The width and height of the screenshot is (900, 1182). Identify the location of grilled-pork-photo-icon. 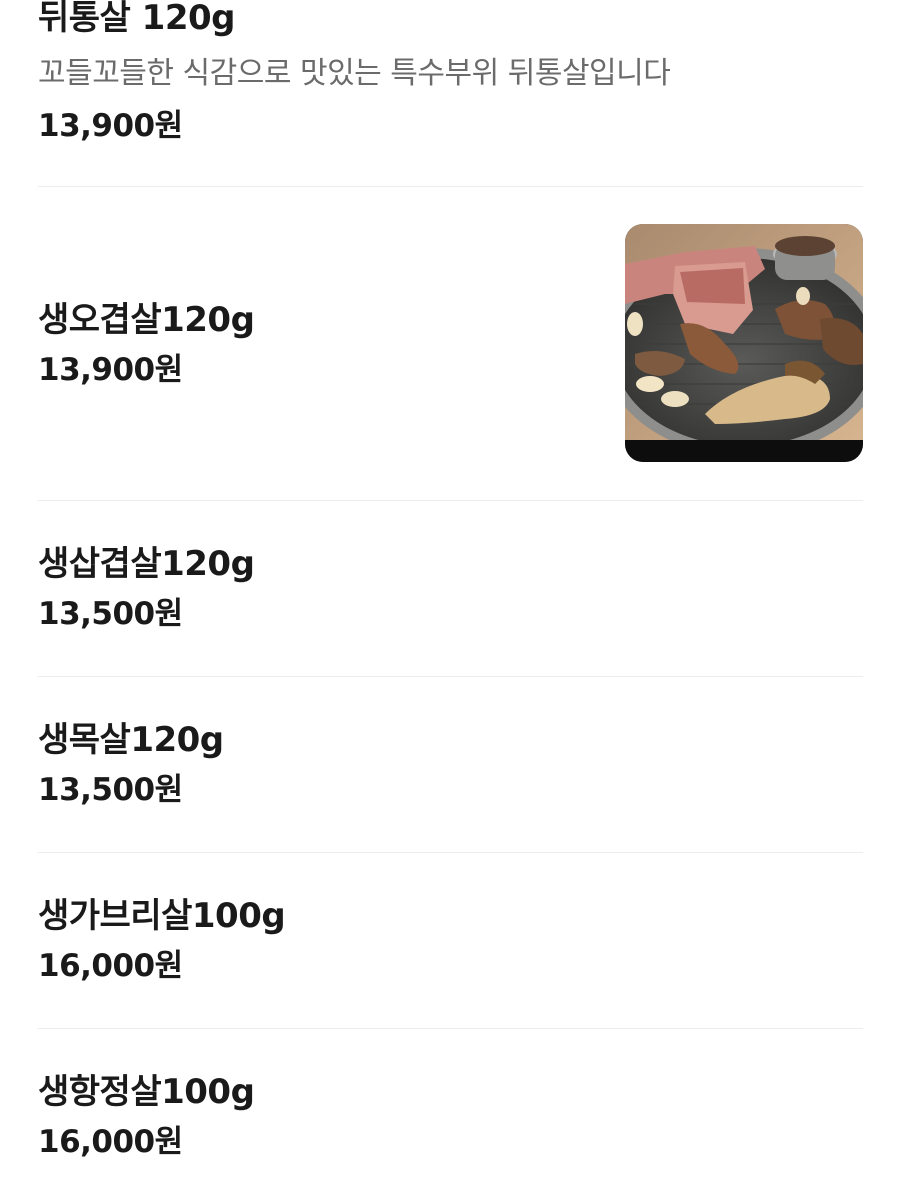
(744, 343).